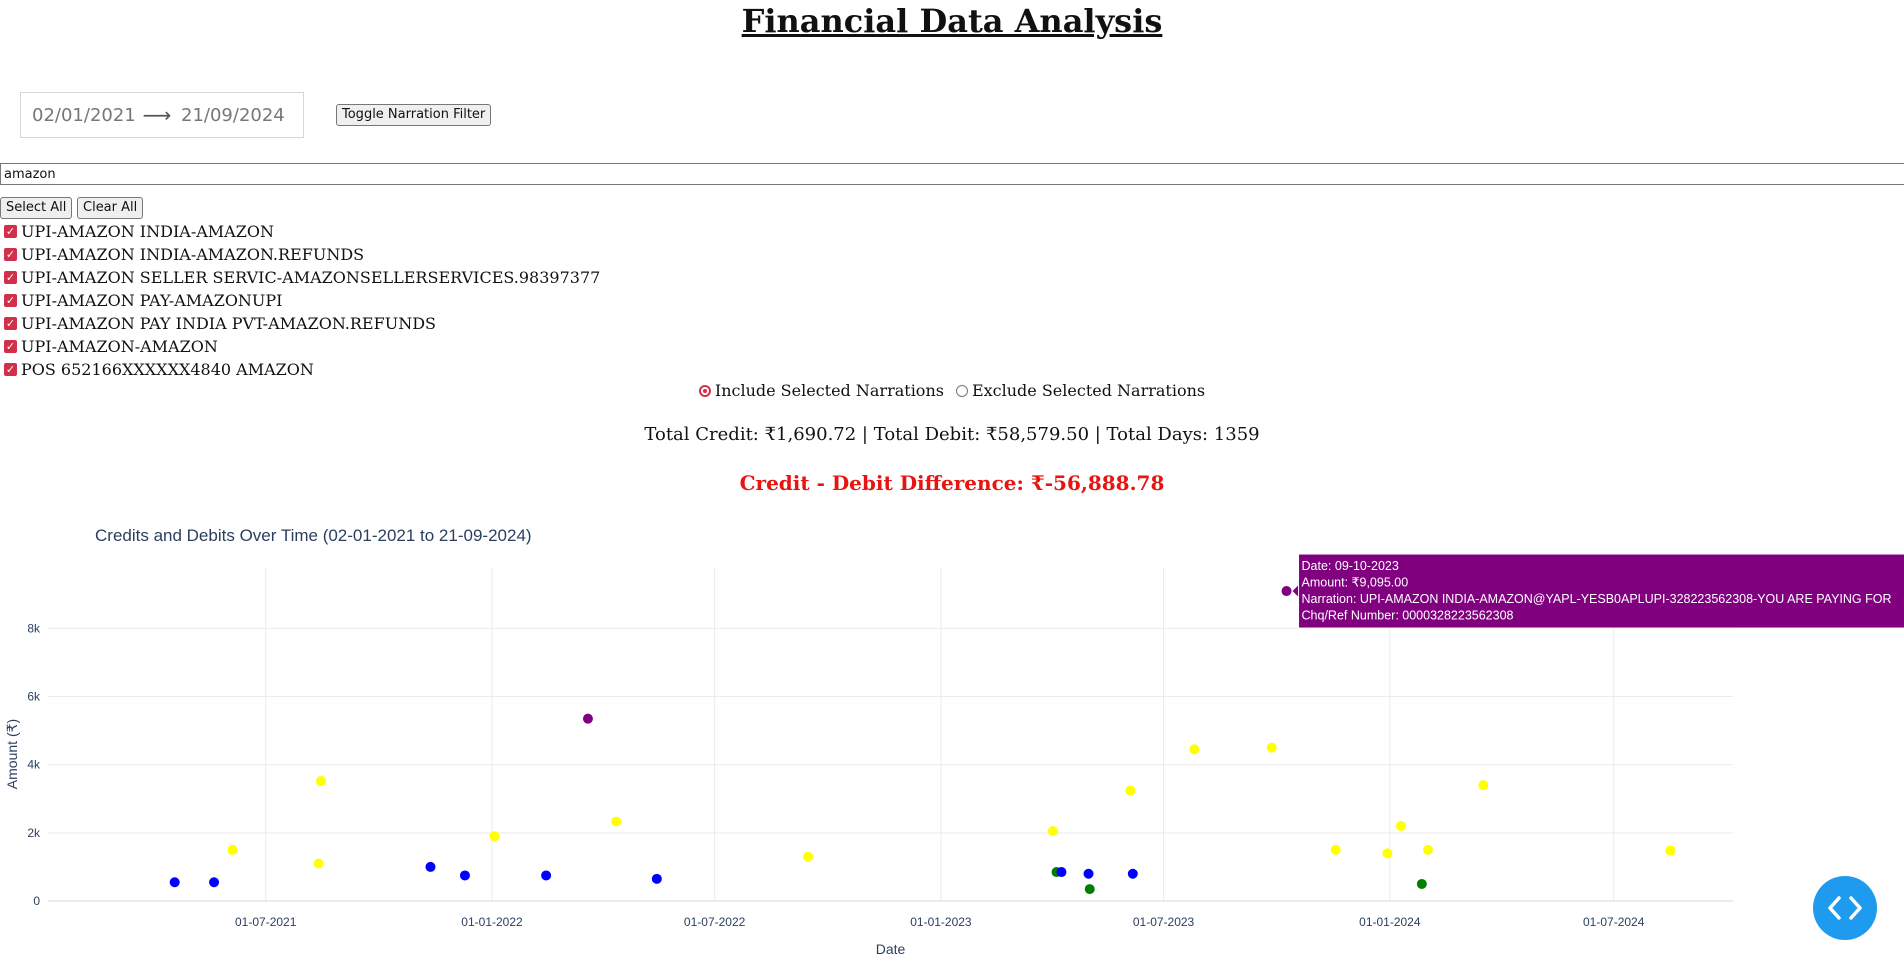 This screenshot has height=966, width=1904. I want to click on narration-search-input, so click(952, 174).